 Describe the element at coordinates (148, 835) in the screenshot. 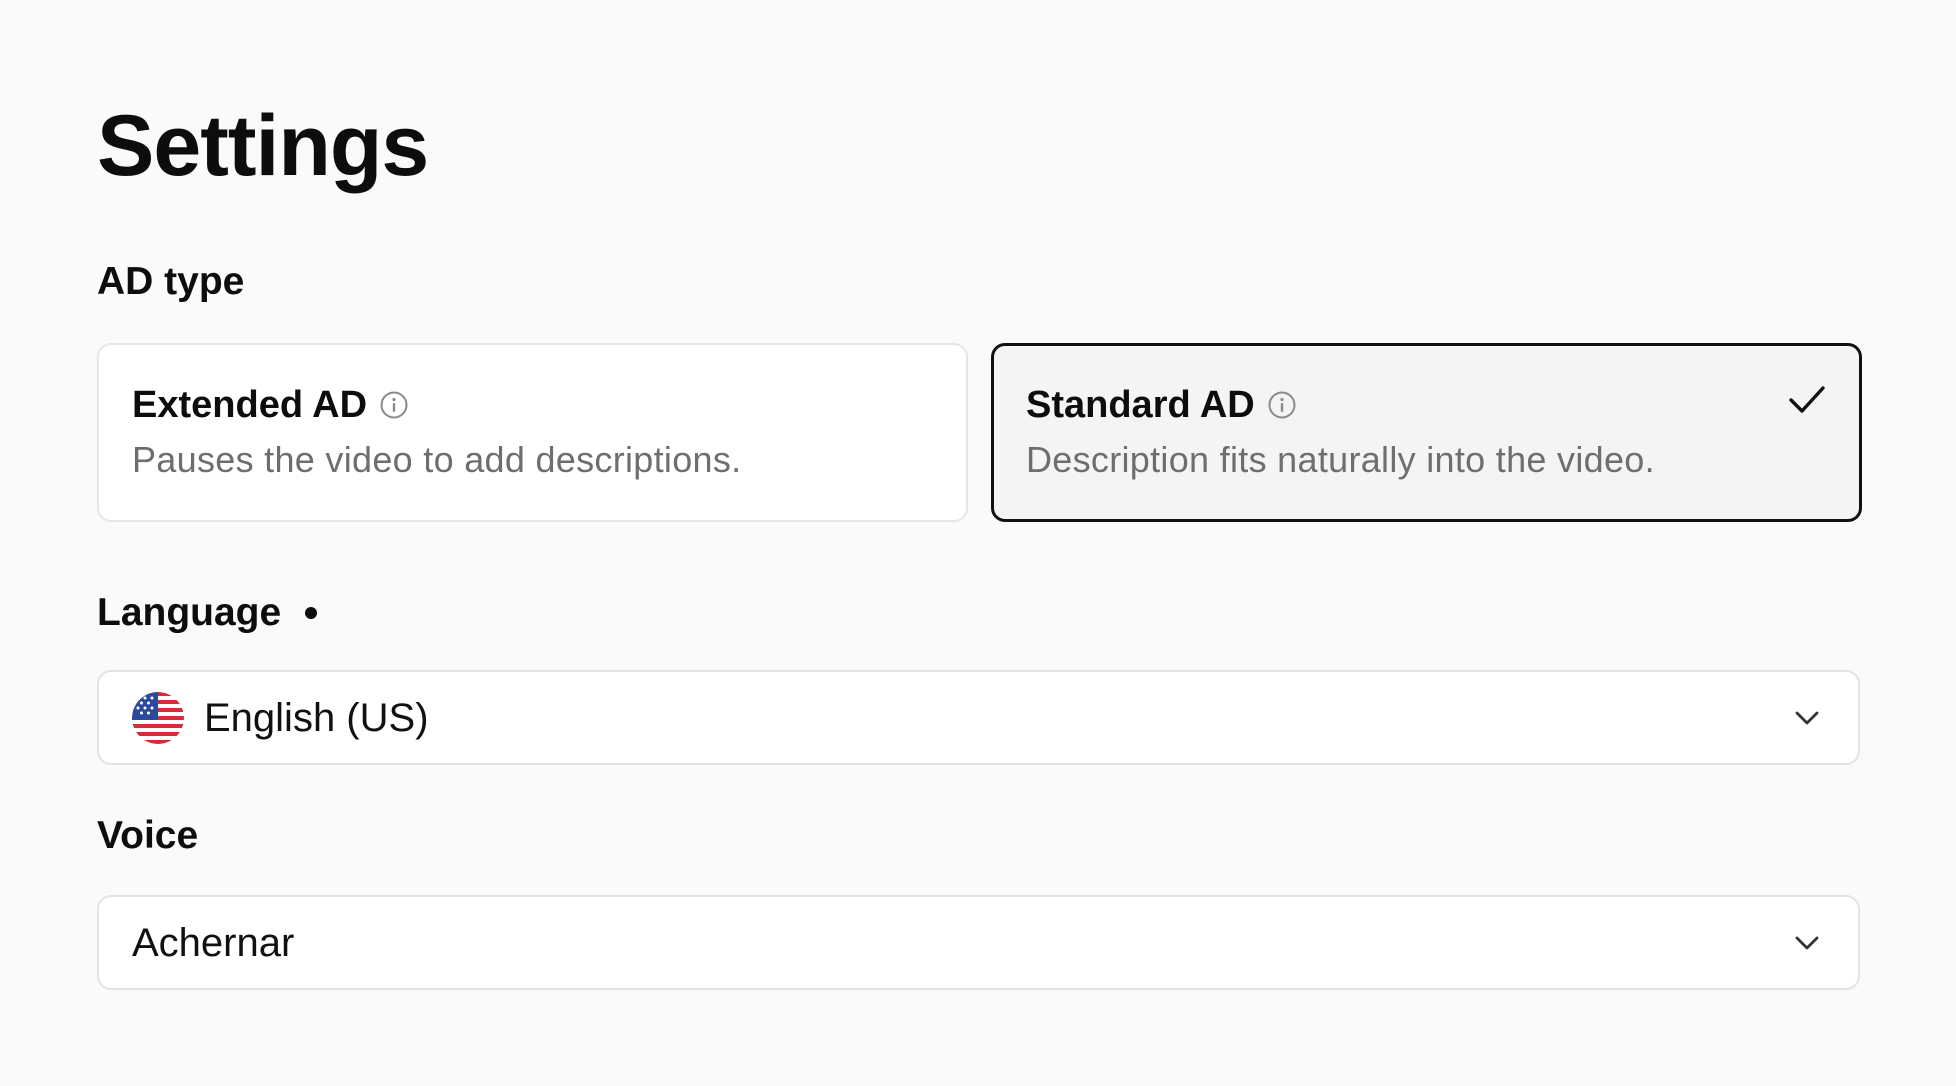

I see `voice-label: Voice` at that location.